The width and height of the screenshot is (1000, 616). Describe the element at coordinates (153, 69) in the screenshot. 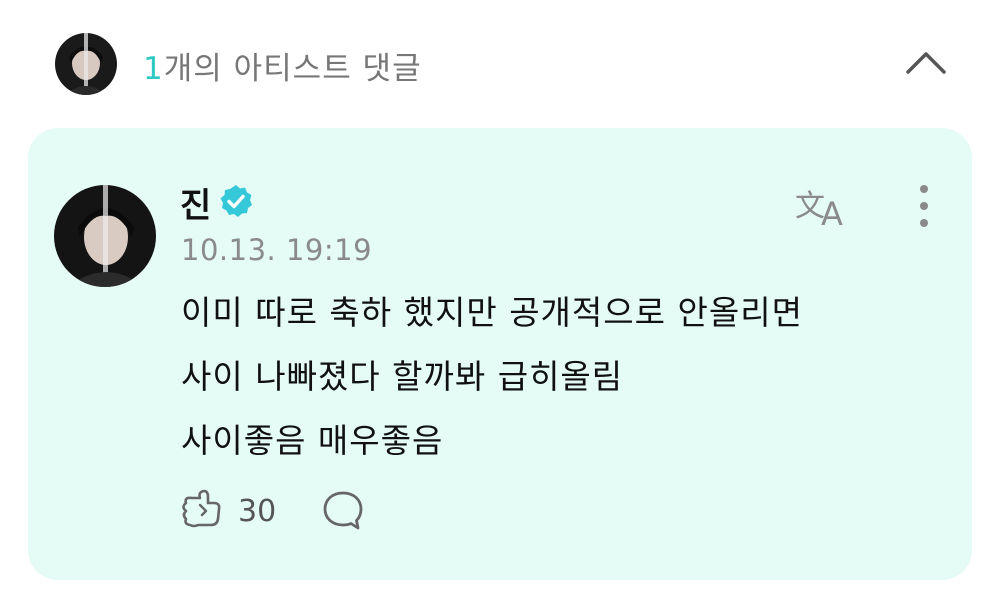

I see `comment-count: 1` at that location.